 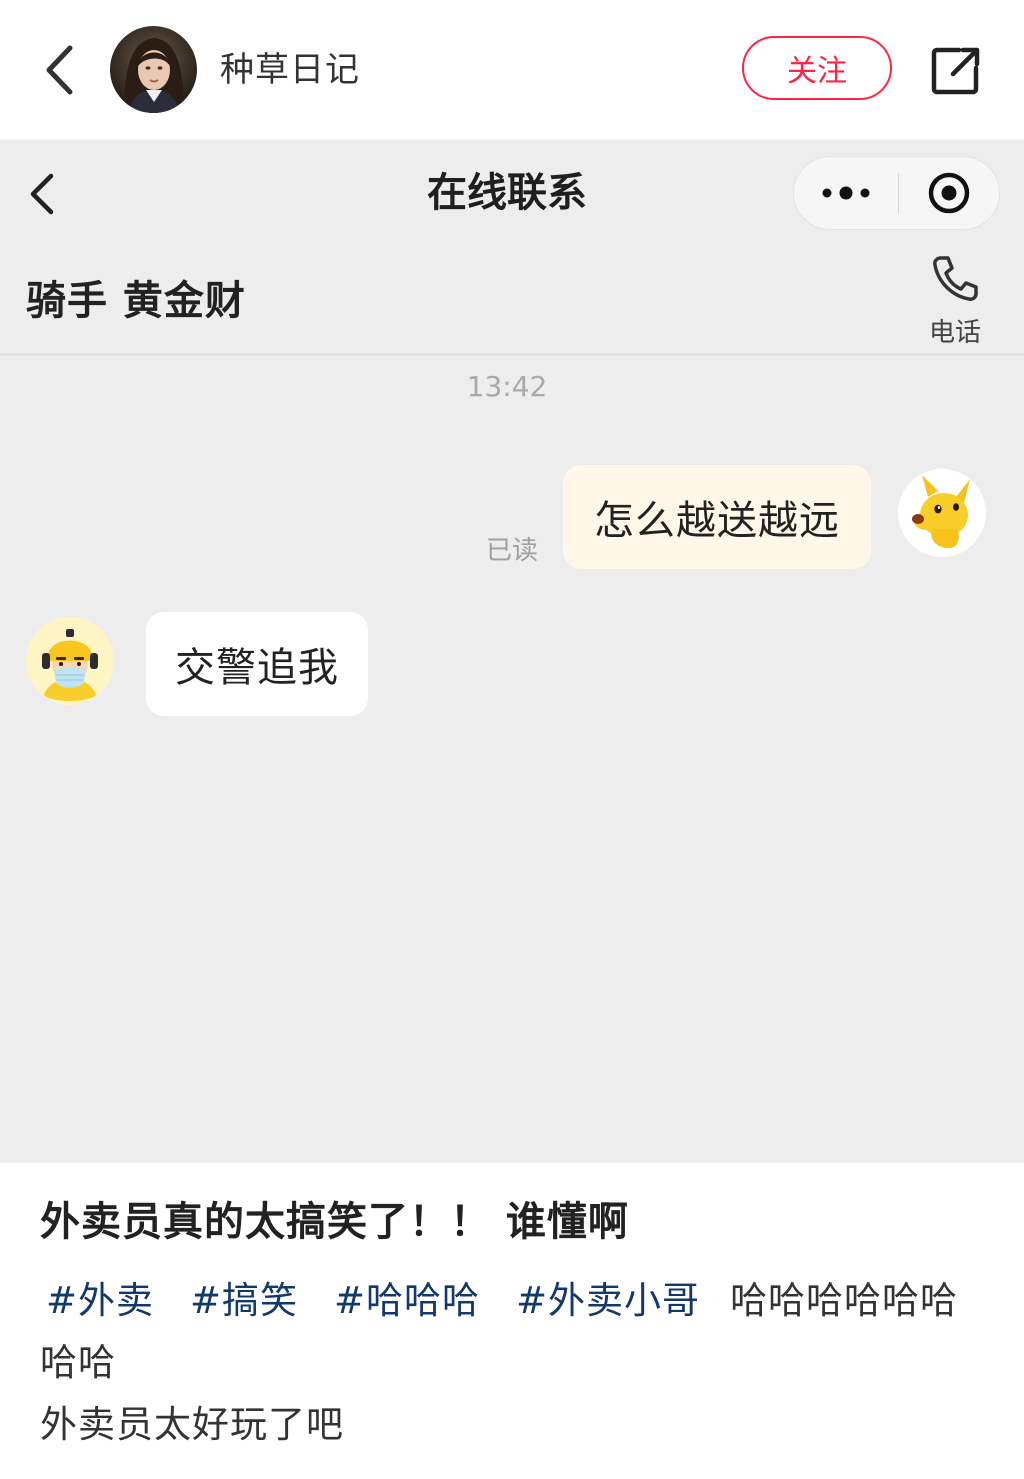 What do you see at coordinates (512, 551) in the screenshot?
I see `read-status: 已读` at bounding box center [512, 551].